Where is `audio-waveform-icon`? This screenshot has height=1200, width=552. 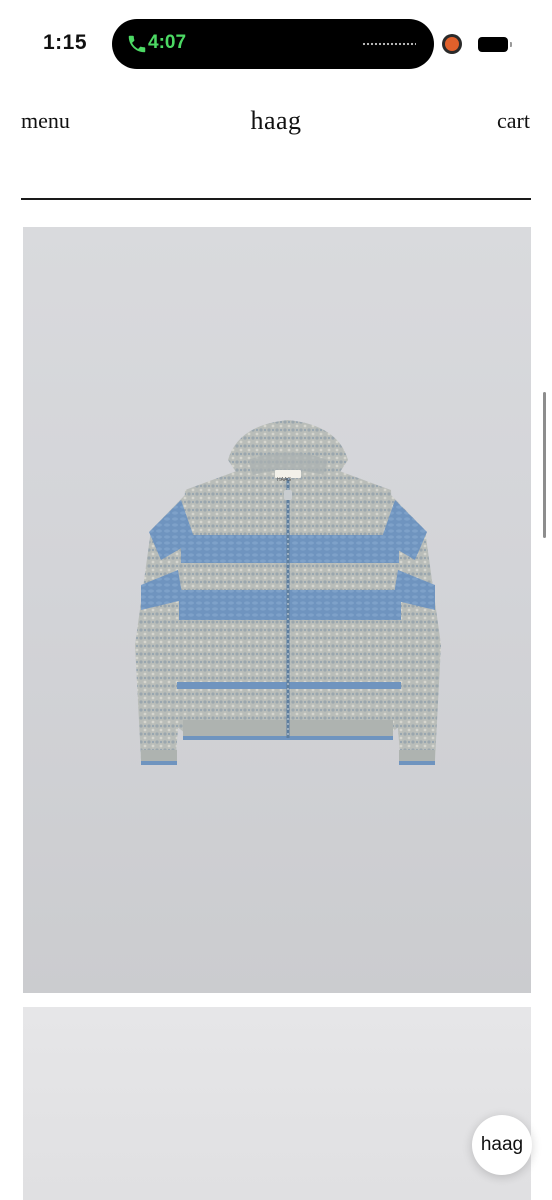
audio-waveform-icon is located at coordinates (389, 44).